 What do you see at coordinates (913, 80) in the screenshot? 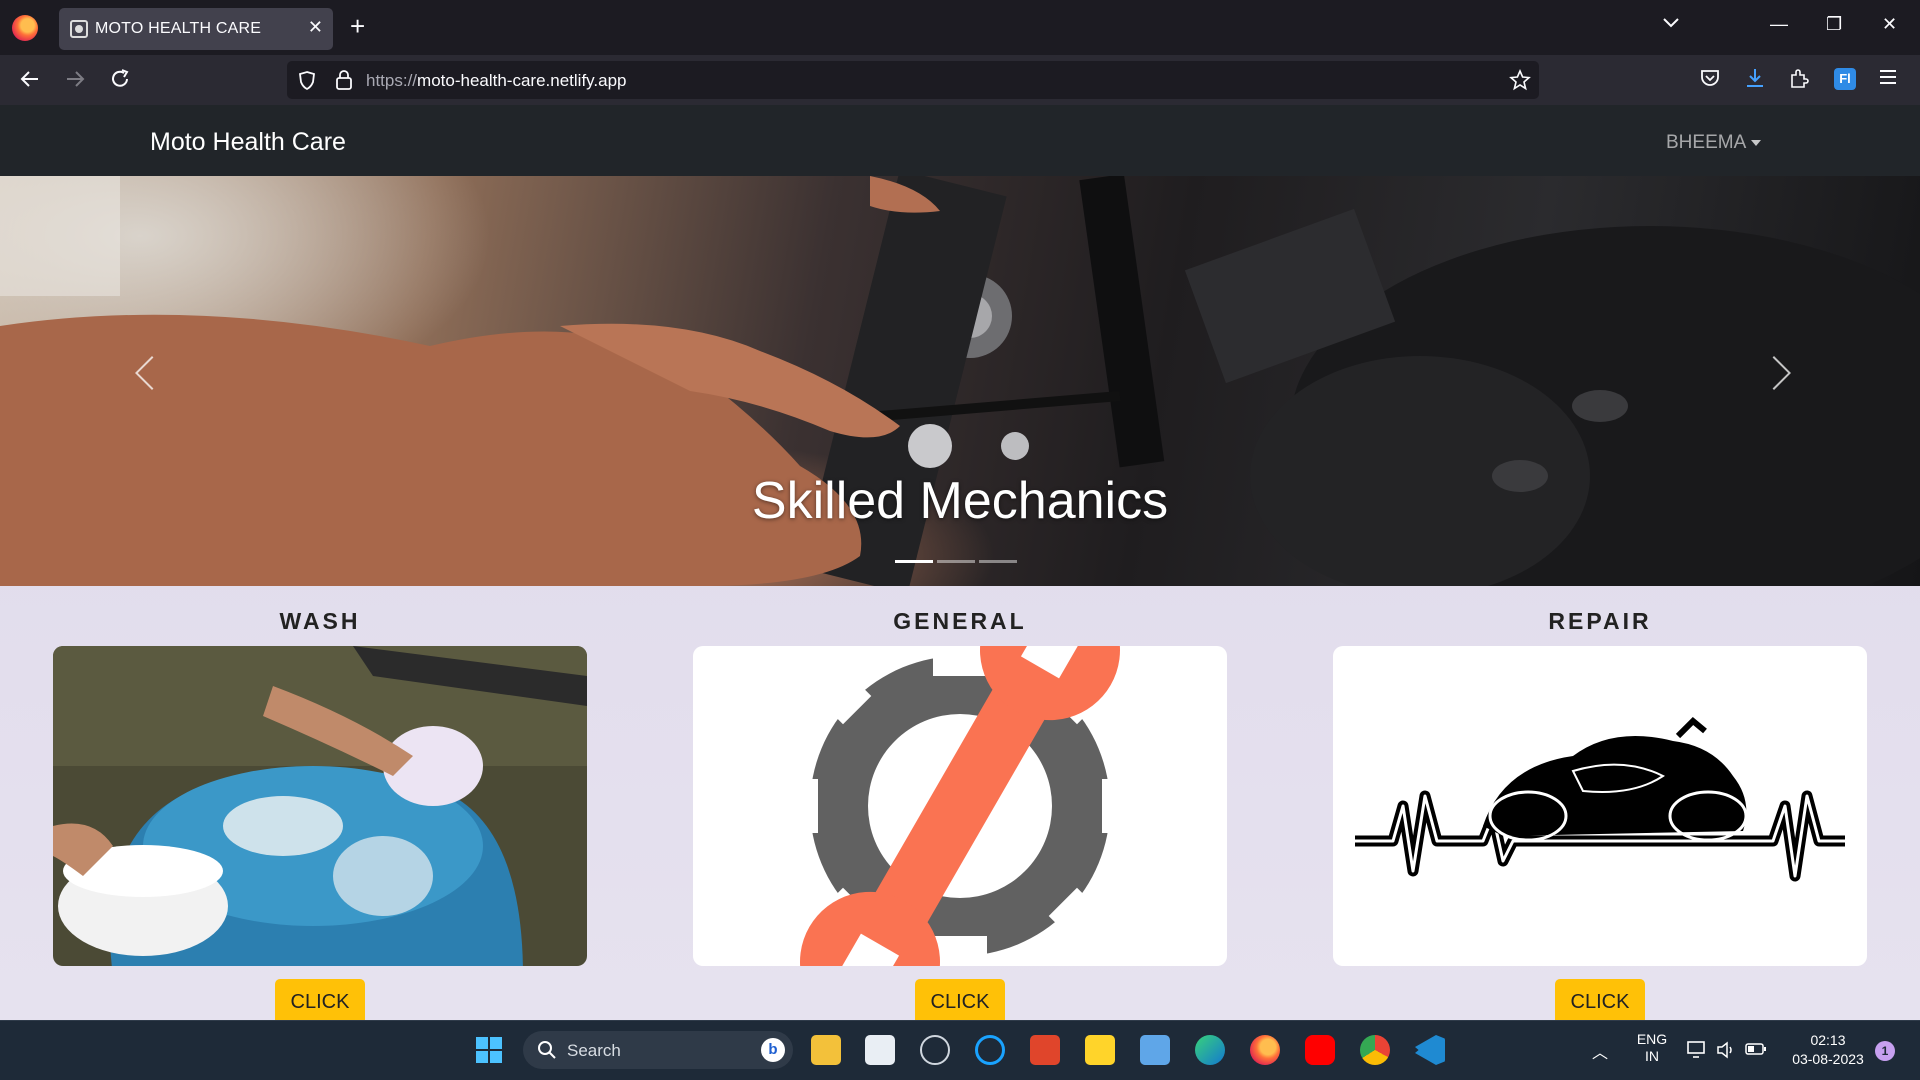
I see `address-bar: https://moto-health-care.netlify.app` at bounding box center [913, 80].